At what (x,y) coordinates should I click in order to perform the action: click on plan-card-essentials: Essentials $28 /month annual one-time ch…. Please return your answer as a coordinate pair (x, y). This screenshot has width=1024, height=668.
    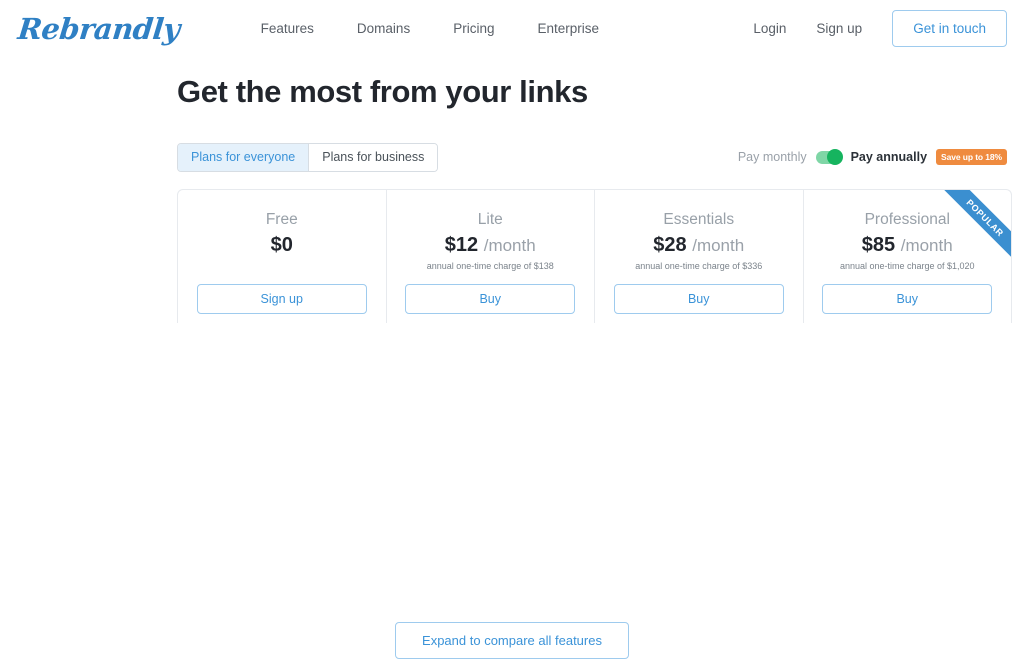
    Looking at the image, I should click on (698, 256).